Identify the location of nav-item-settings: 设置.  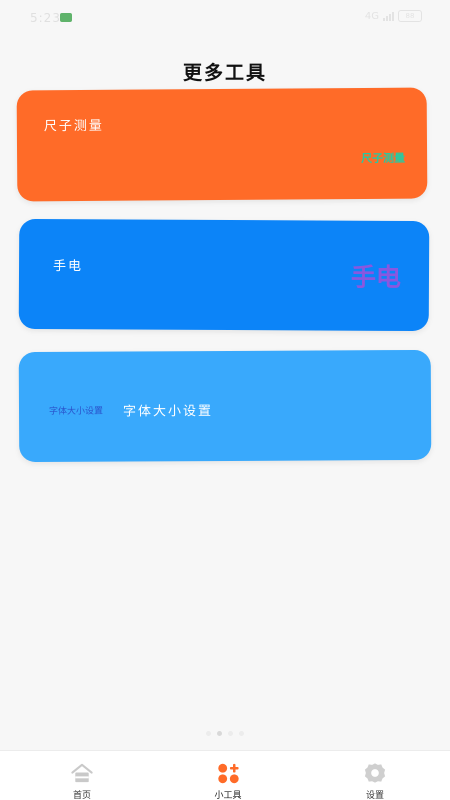
(375, 775).